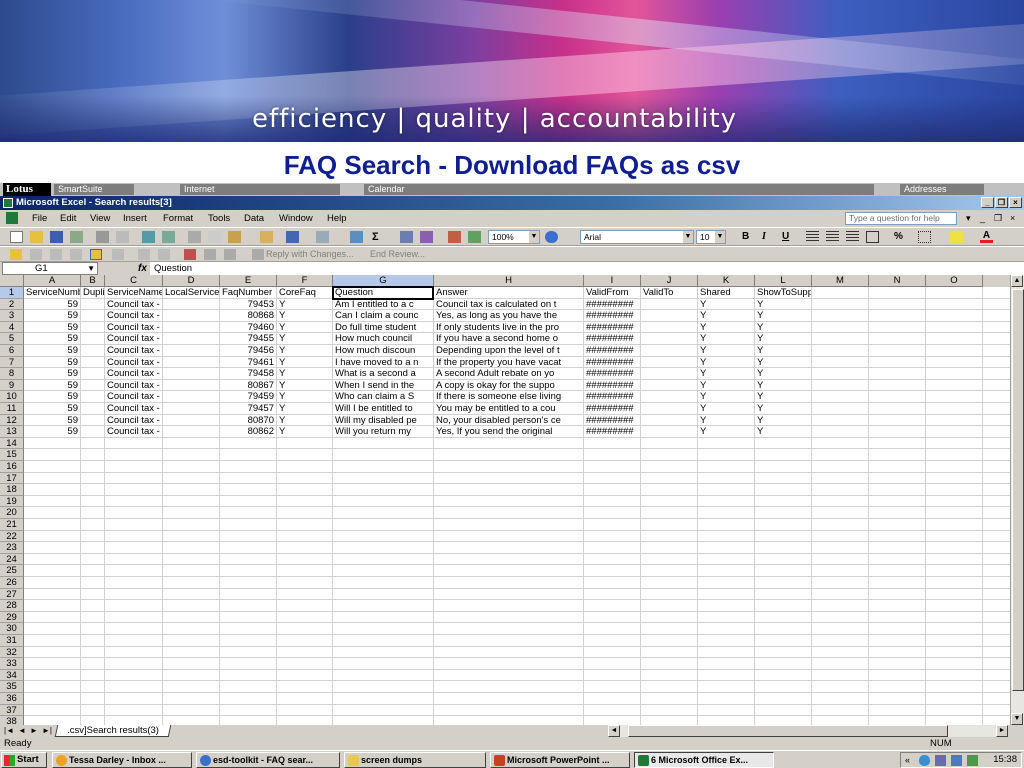  I want to click on scroll-thumb, so click(1018, 490).